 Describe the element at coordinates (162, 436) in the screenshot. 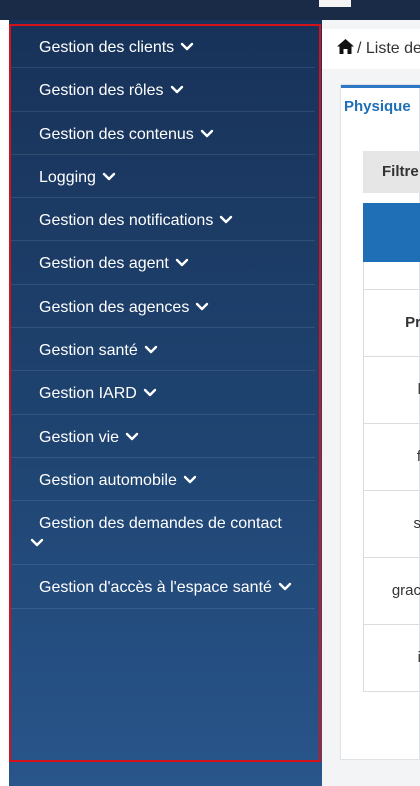

I see `sidebar-item-vie: Gestion vie` at that location.